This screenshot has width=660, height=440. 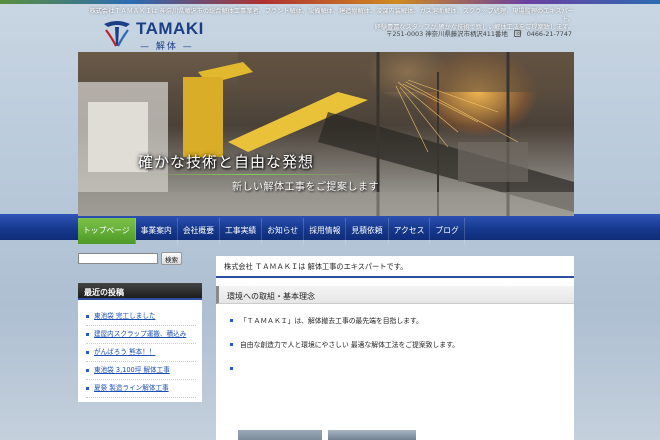 What do you see at coordinates (226, 162) in the screenshot?
I see `hero-catchphrase: 確かな技術と自由な発想` at bounding box center [226, 162].